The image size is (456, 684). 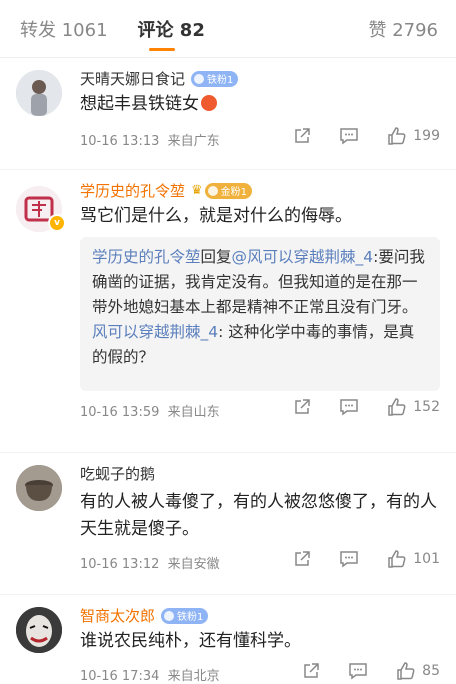 I want to click on tab-comments: 评论 82, so click(x=171, y=29).